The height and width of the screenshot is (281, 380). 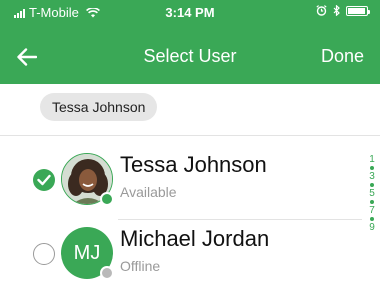 What do you see at coordinates (190, 57) in the screenshot?
I see `nav-bar: Select User Done` at bounding box center [190, 57].